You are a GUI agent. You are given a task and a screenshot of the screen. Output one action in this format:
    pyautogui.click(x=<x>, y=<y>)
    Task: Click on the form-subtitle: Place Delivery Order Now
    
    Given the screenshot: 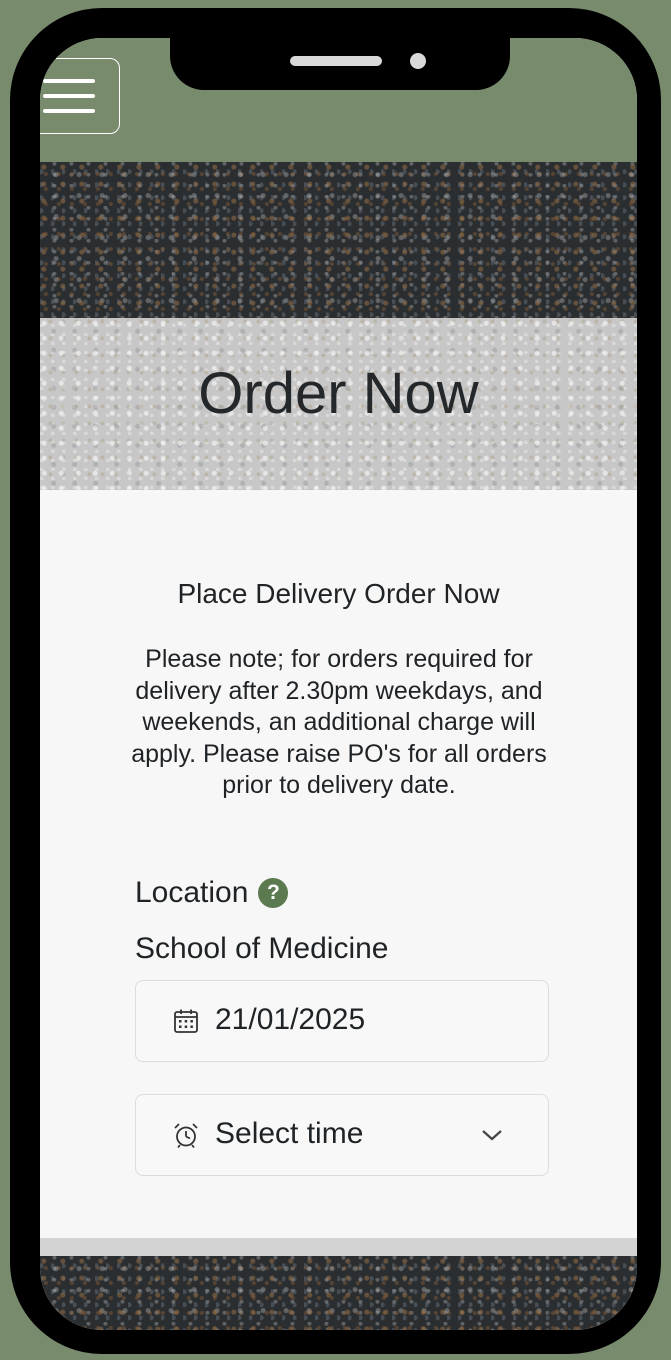 What is the action you would take?
    pyautogui.click(x=338, y=593)
    